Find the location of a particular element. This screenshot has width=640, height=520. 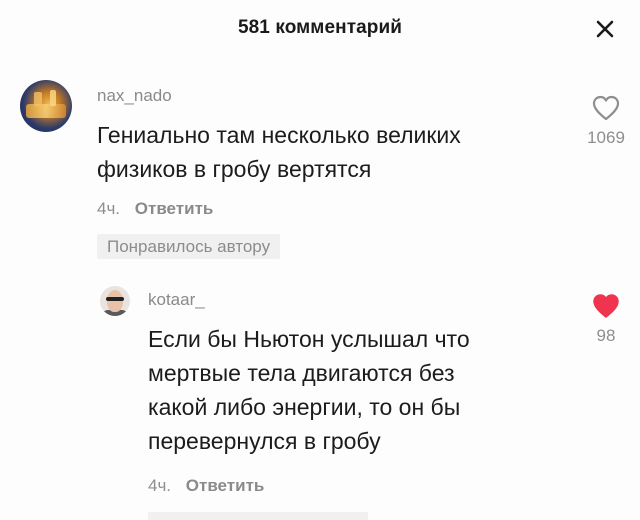

reply-text-line: Если бы Ньютон услышал что is located at coordinates (309, 339).